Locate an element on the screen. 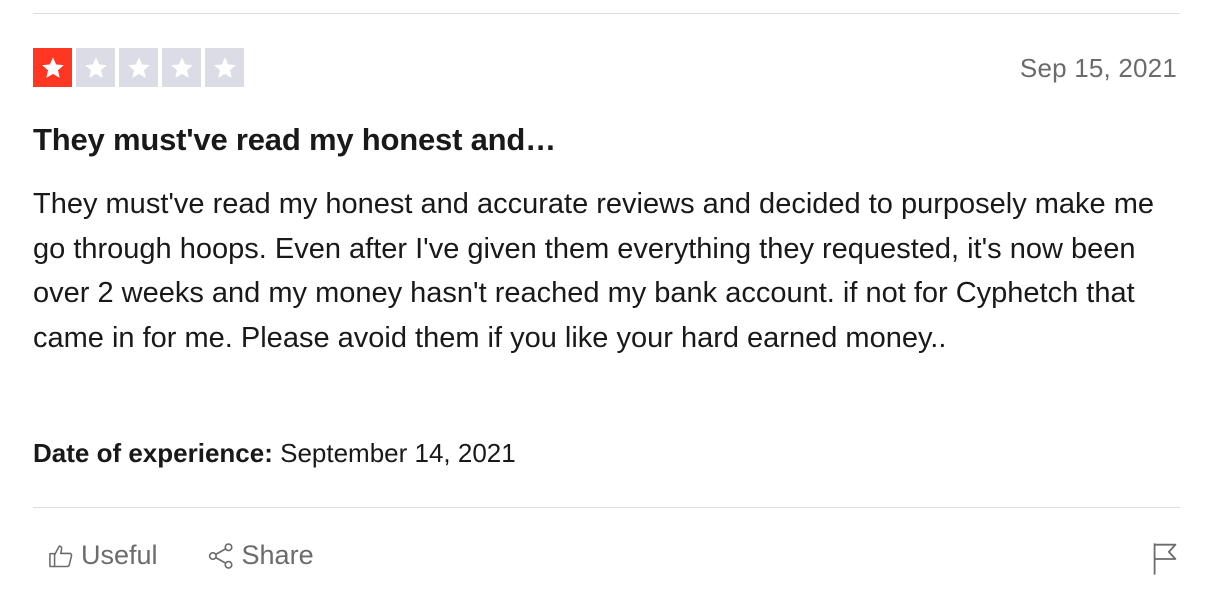  review-date: Sep 15, 2021 is located at coordinates (1098, 68).